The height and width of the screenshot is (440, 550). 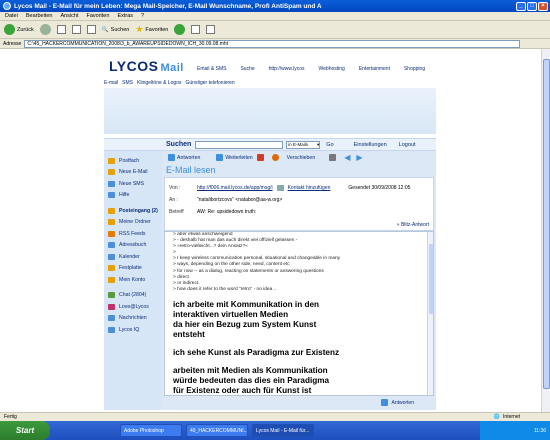 I want to click on back-button: Zurück, so click(x=19, y=29).